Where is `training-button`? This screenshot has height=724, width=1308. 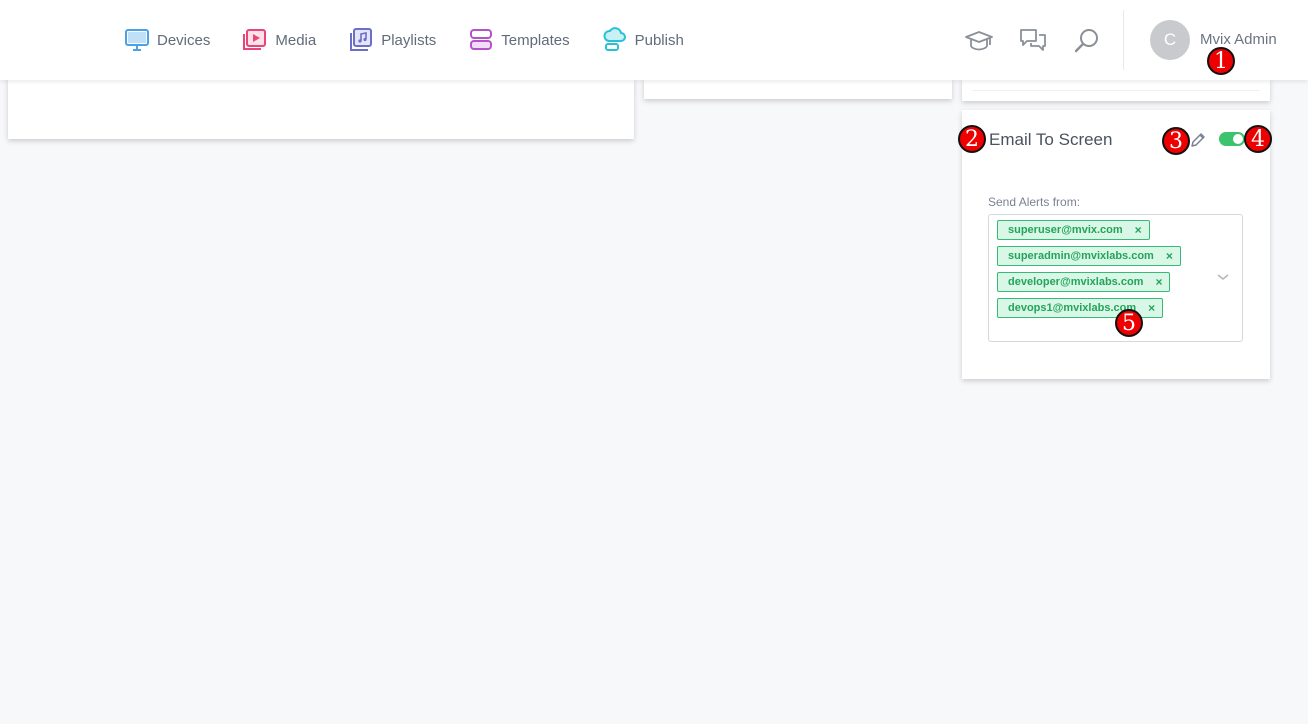 training-button is located at coordinates (979, 41).